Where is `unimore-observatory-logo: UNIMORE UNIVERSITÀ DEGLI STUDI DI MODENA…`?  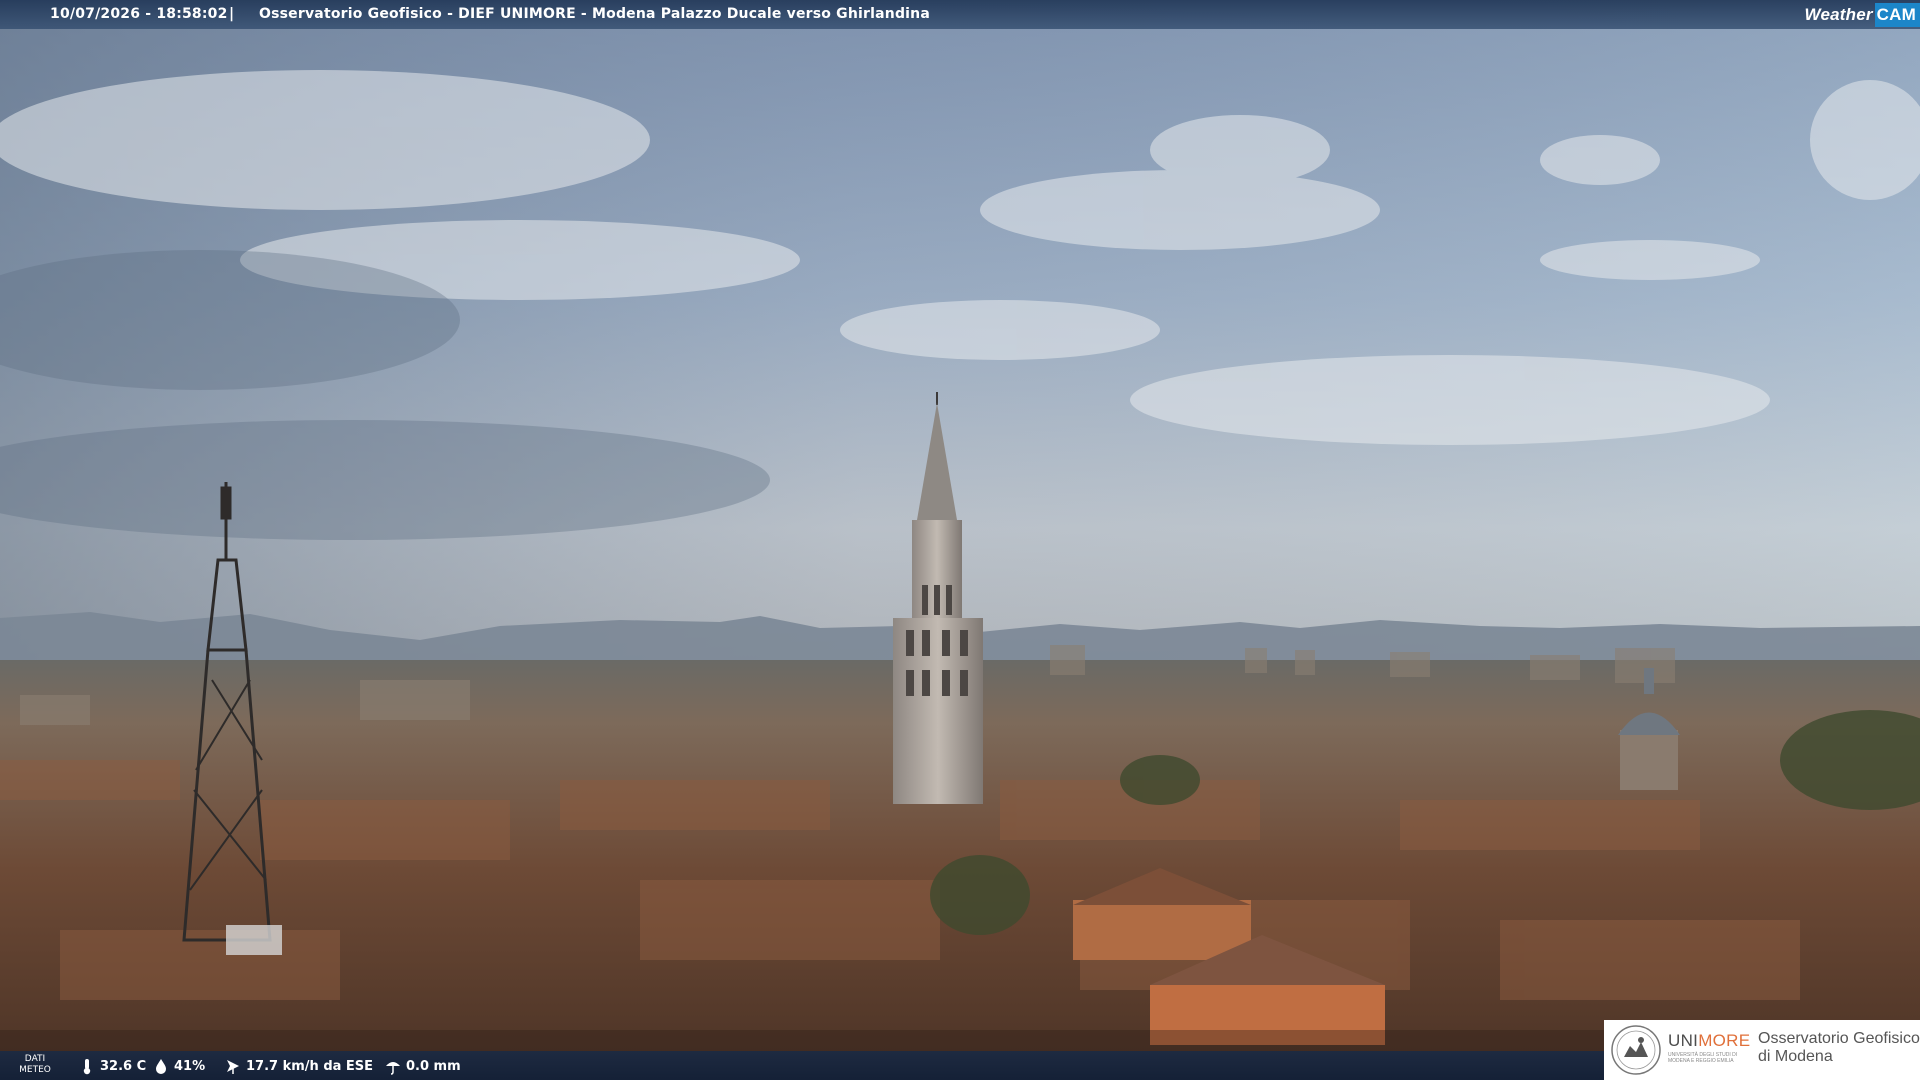
unimore-observatory-logo: UNIMORE UNIVERSITÀ DEGLI STUDI DI MODENA… is located at coordinates (1762, 1050).